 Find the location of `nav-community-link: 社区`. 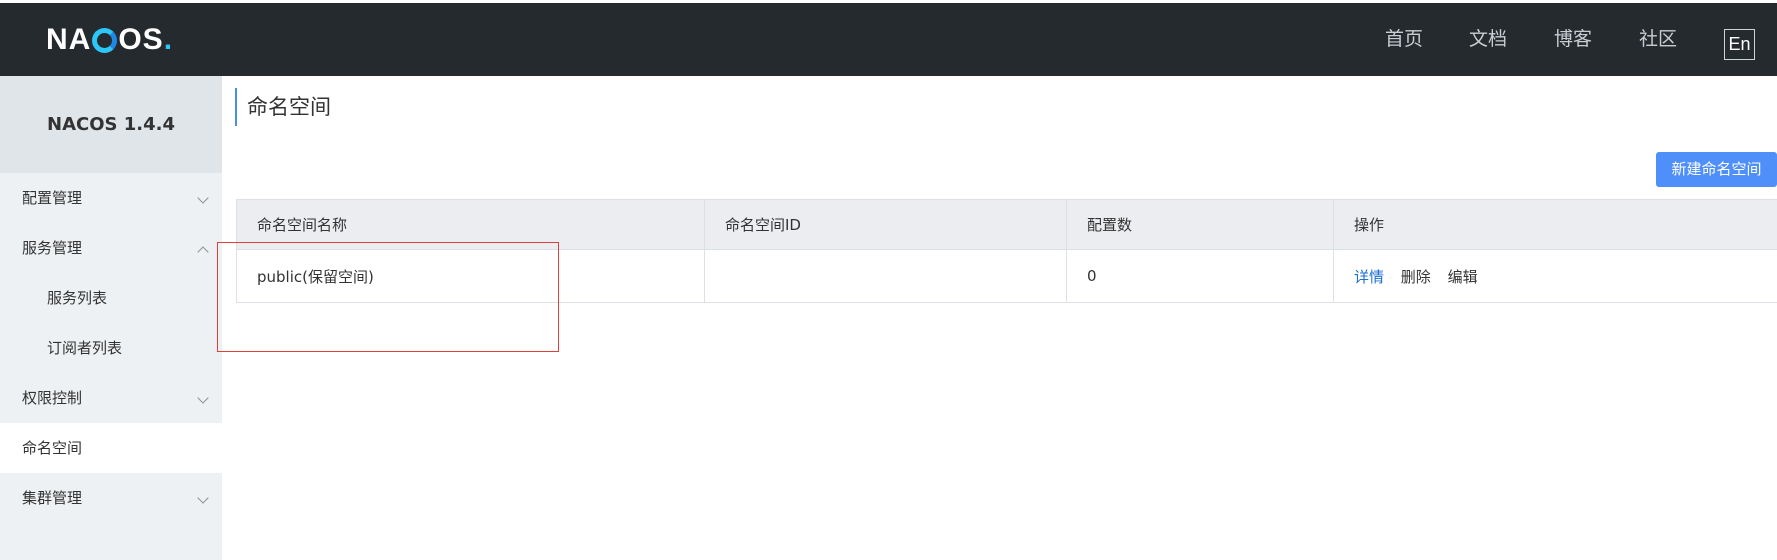

nav-community-link: 社区 is located at coordinates (1658, 39).